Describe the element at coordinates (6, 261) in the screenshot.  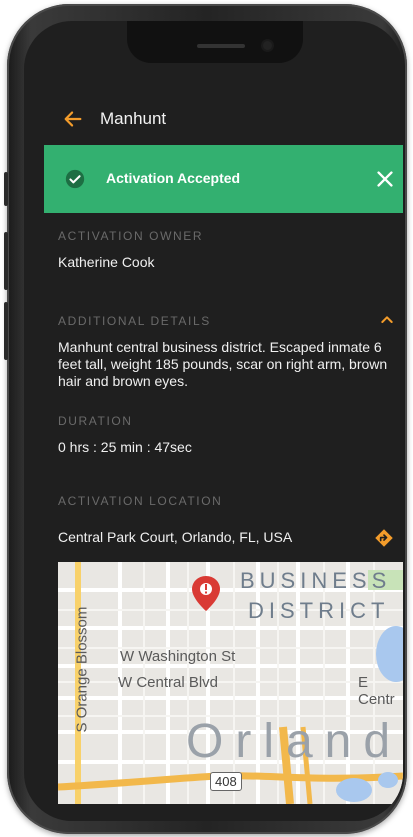
I see `volume-up-button` at that location.